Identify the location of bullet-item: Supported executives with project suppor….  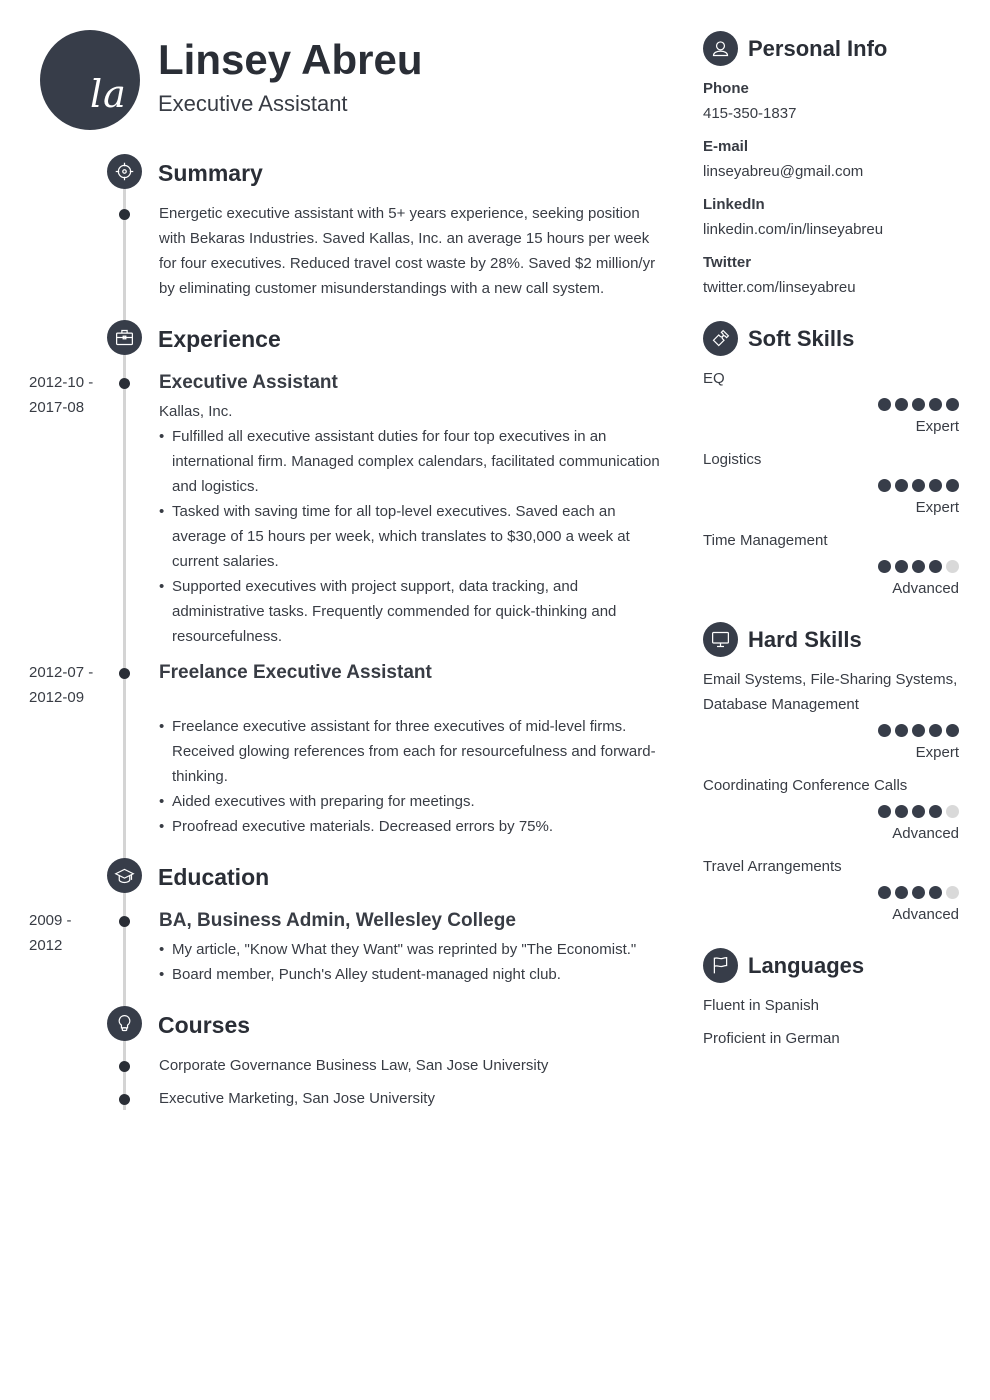
(411, 611).